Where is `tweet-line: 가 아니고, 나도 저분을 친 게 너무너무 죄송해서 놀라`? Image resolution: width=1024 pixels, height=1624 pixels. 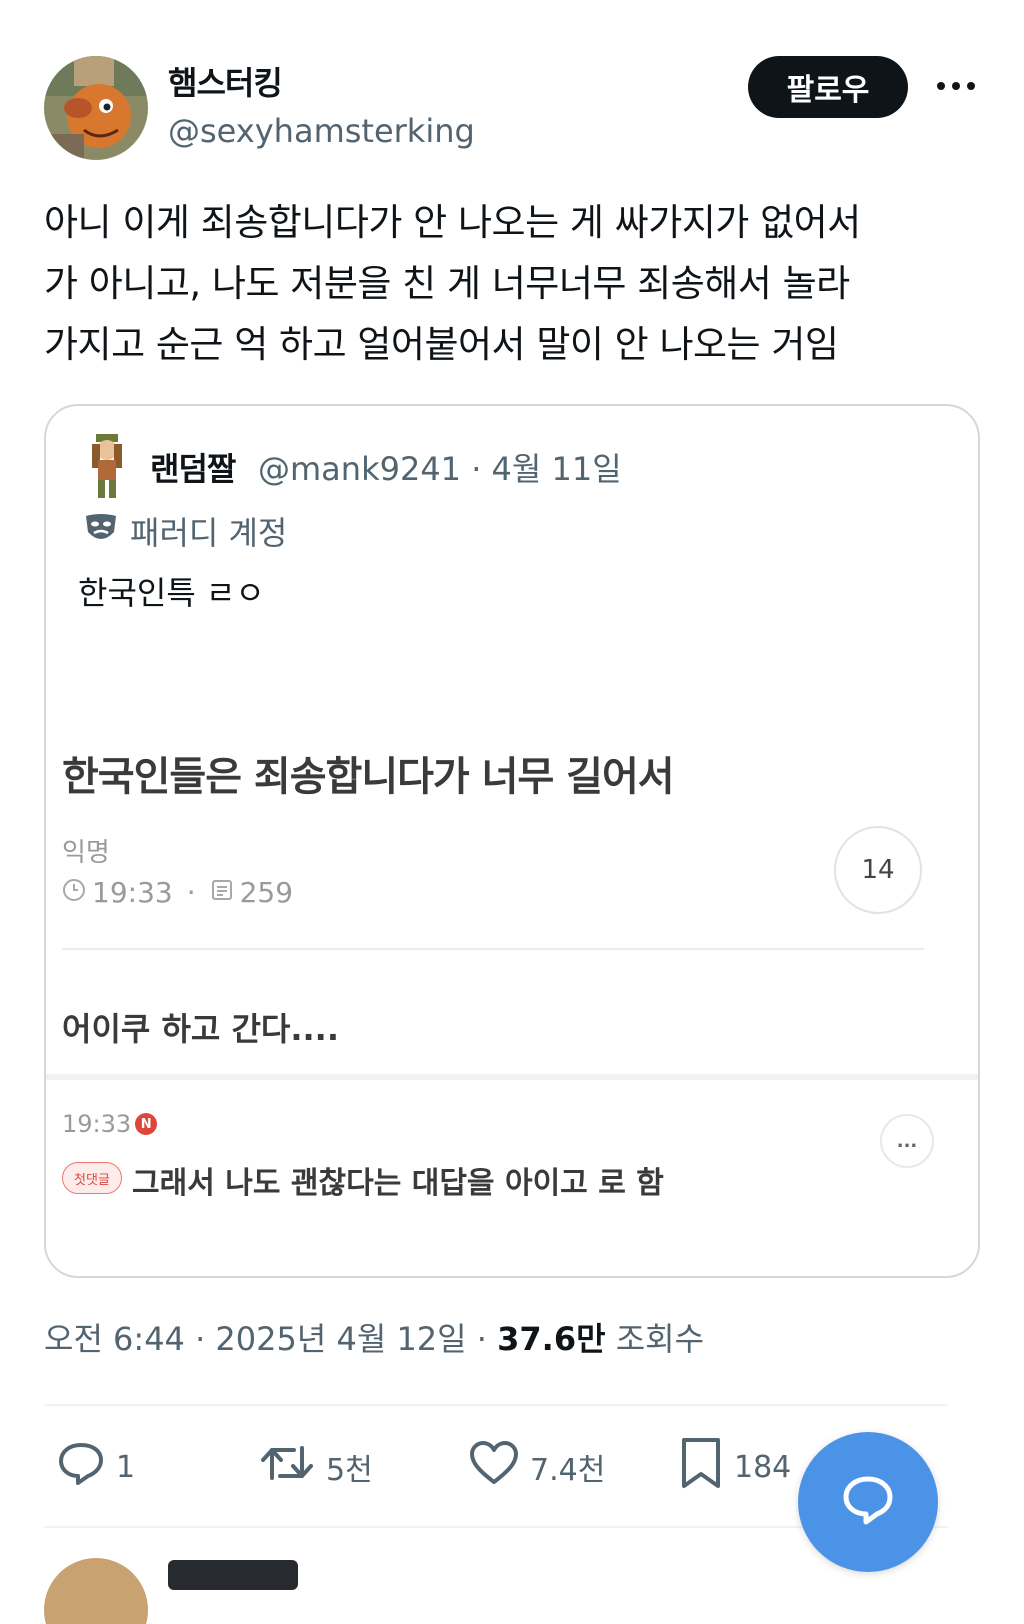
tweet-line: 가 아니고, 나도 저분을 친 게 너무너무 죄송해서 놀라 is located at coordinates (447, 283).